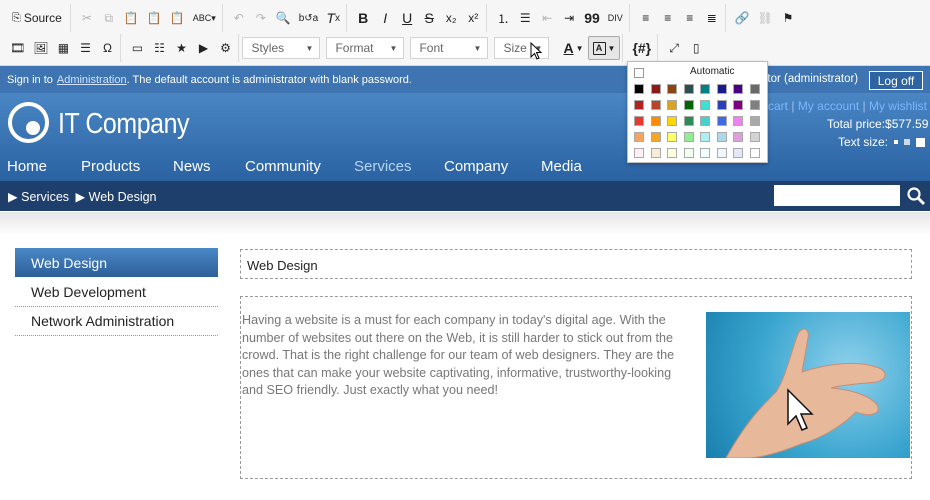  Describe the element at coordinates (503, 18) in the screenshot. I see `numbered-list-icon: ⒈` at that location.